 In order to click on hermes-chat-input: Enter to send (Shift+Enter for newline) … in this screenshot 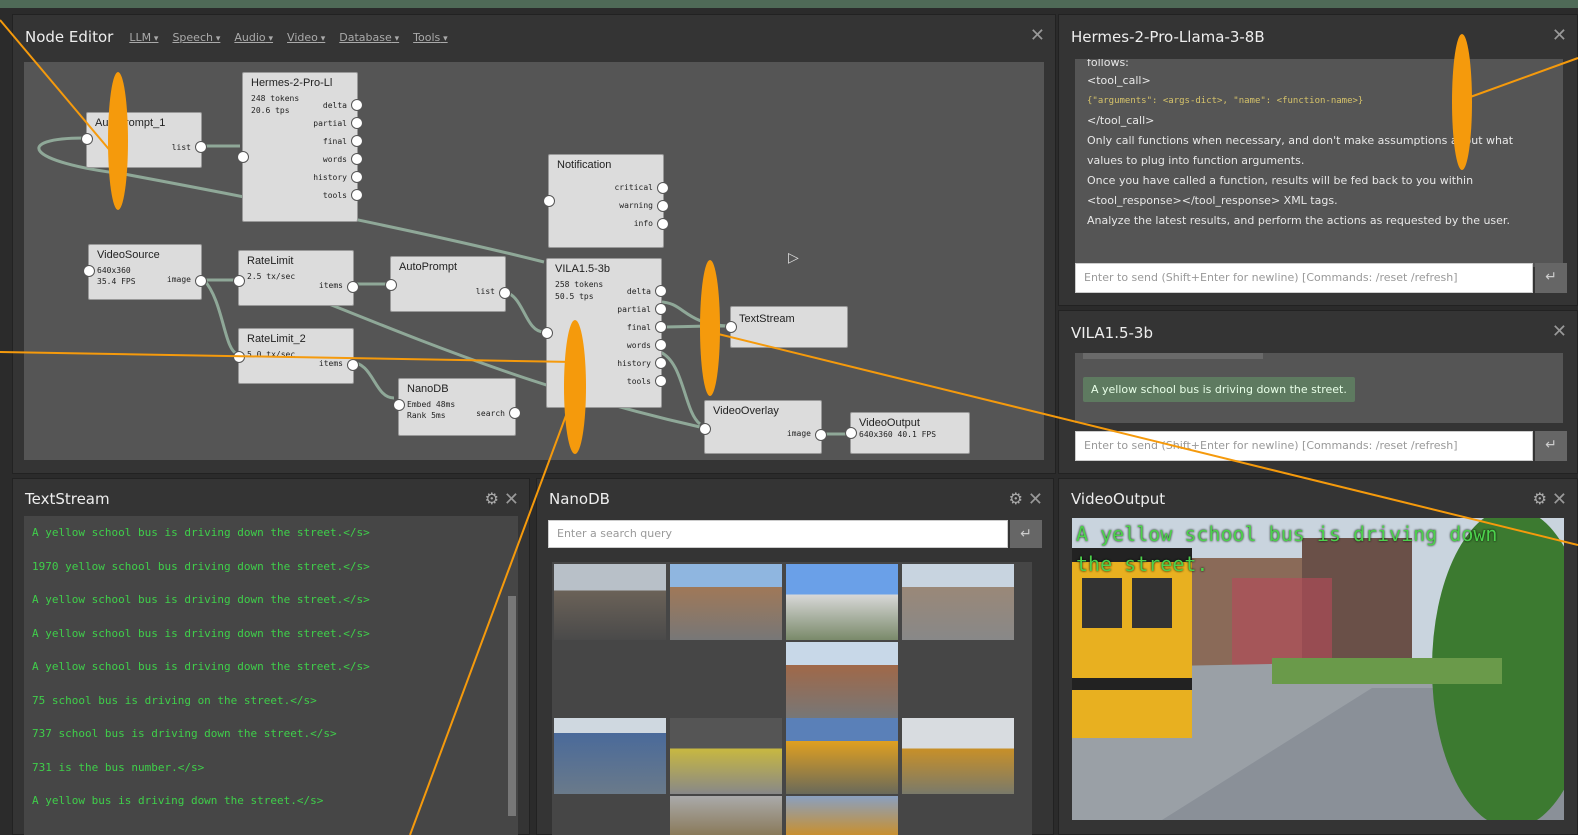, I will do `click(1304, 278)`.